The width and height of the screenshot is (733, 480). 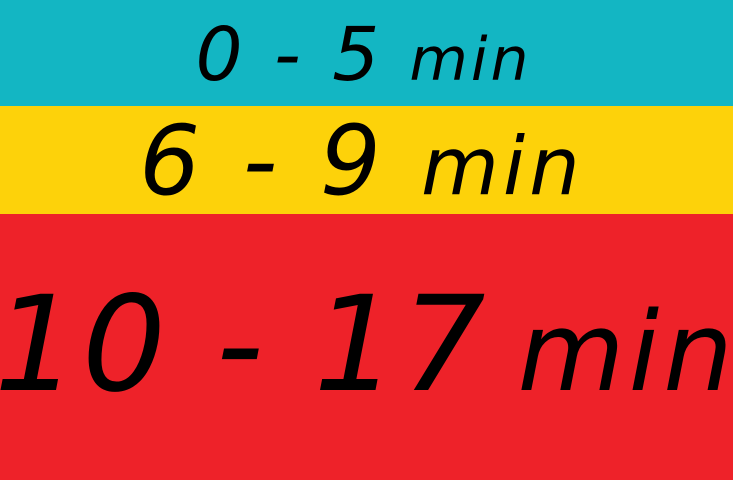 What do you see at coordinates (289, 55) in the screenshot?
I see `legend-band-range: 0 - 5` at bounding box center [289, 55].